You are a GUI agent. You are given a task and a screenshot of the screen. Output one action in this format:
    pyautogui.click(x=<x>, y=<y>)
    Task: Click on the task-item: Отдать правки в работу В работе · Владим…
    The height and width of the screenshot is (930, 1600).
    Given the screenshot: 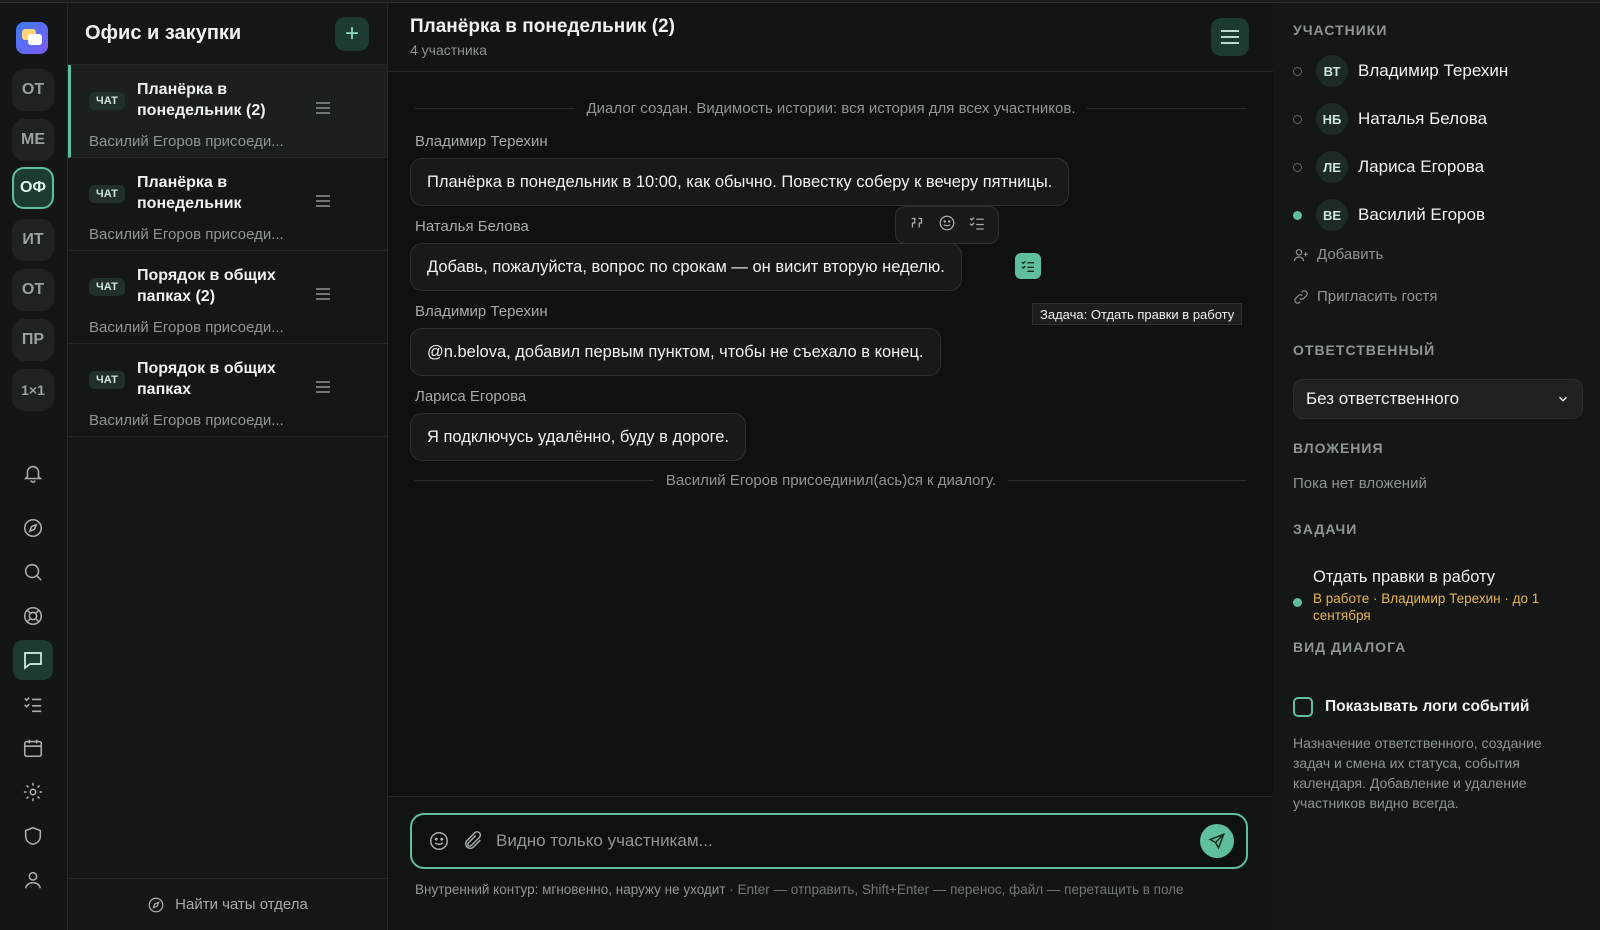 What is the action you would take?
    pyautogui.click(x=1438, y=596)
    